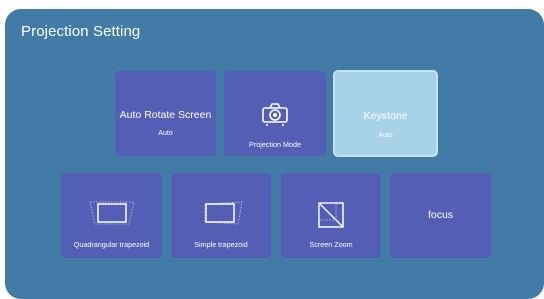 This screenshot has height=299, width=544. I want to click on quadrangular-trapezoid-tile: Quadrangular trapezoid, so click(111, 215).